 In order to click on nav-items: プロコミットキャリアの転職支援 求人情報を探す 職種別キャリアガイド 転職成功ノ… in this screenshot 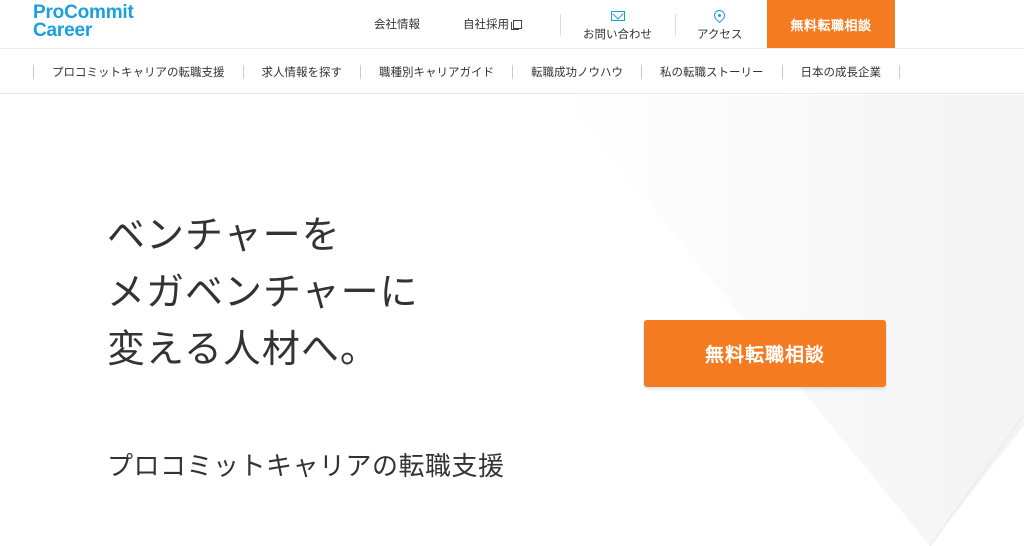, I will do `click(466, 72)`.